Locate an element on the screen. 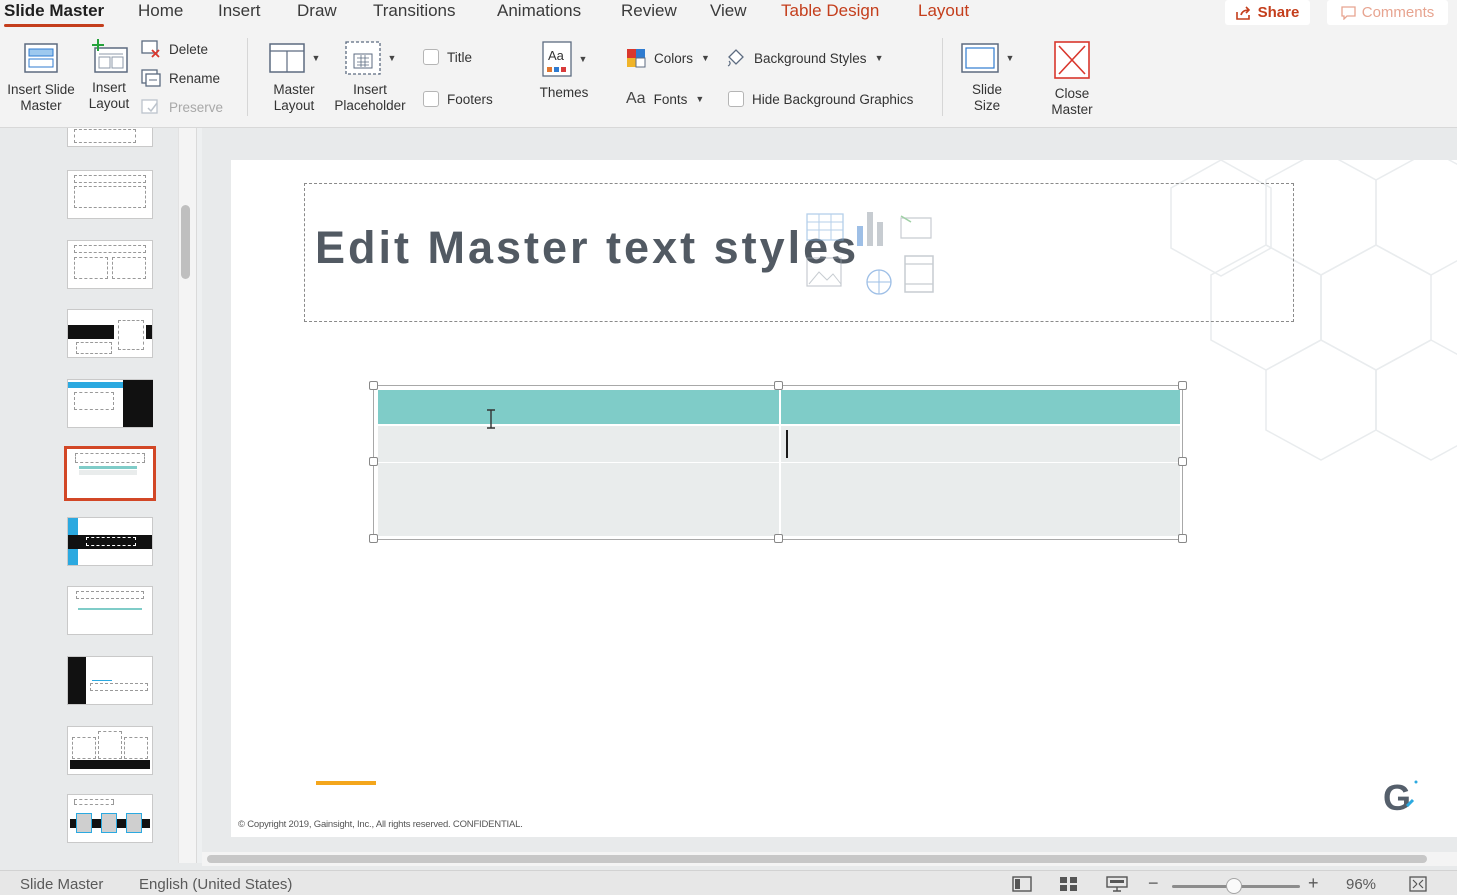 The height and width of the screenshot is (895, 1457). preserve-button: Preserve is located at coordinates (182, 107).